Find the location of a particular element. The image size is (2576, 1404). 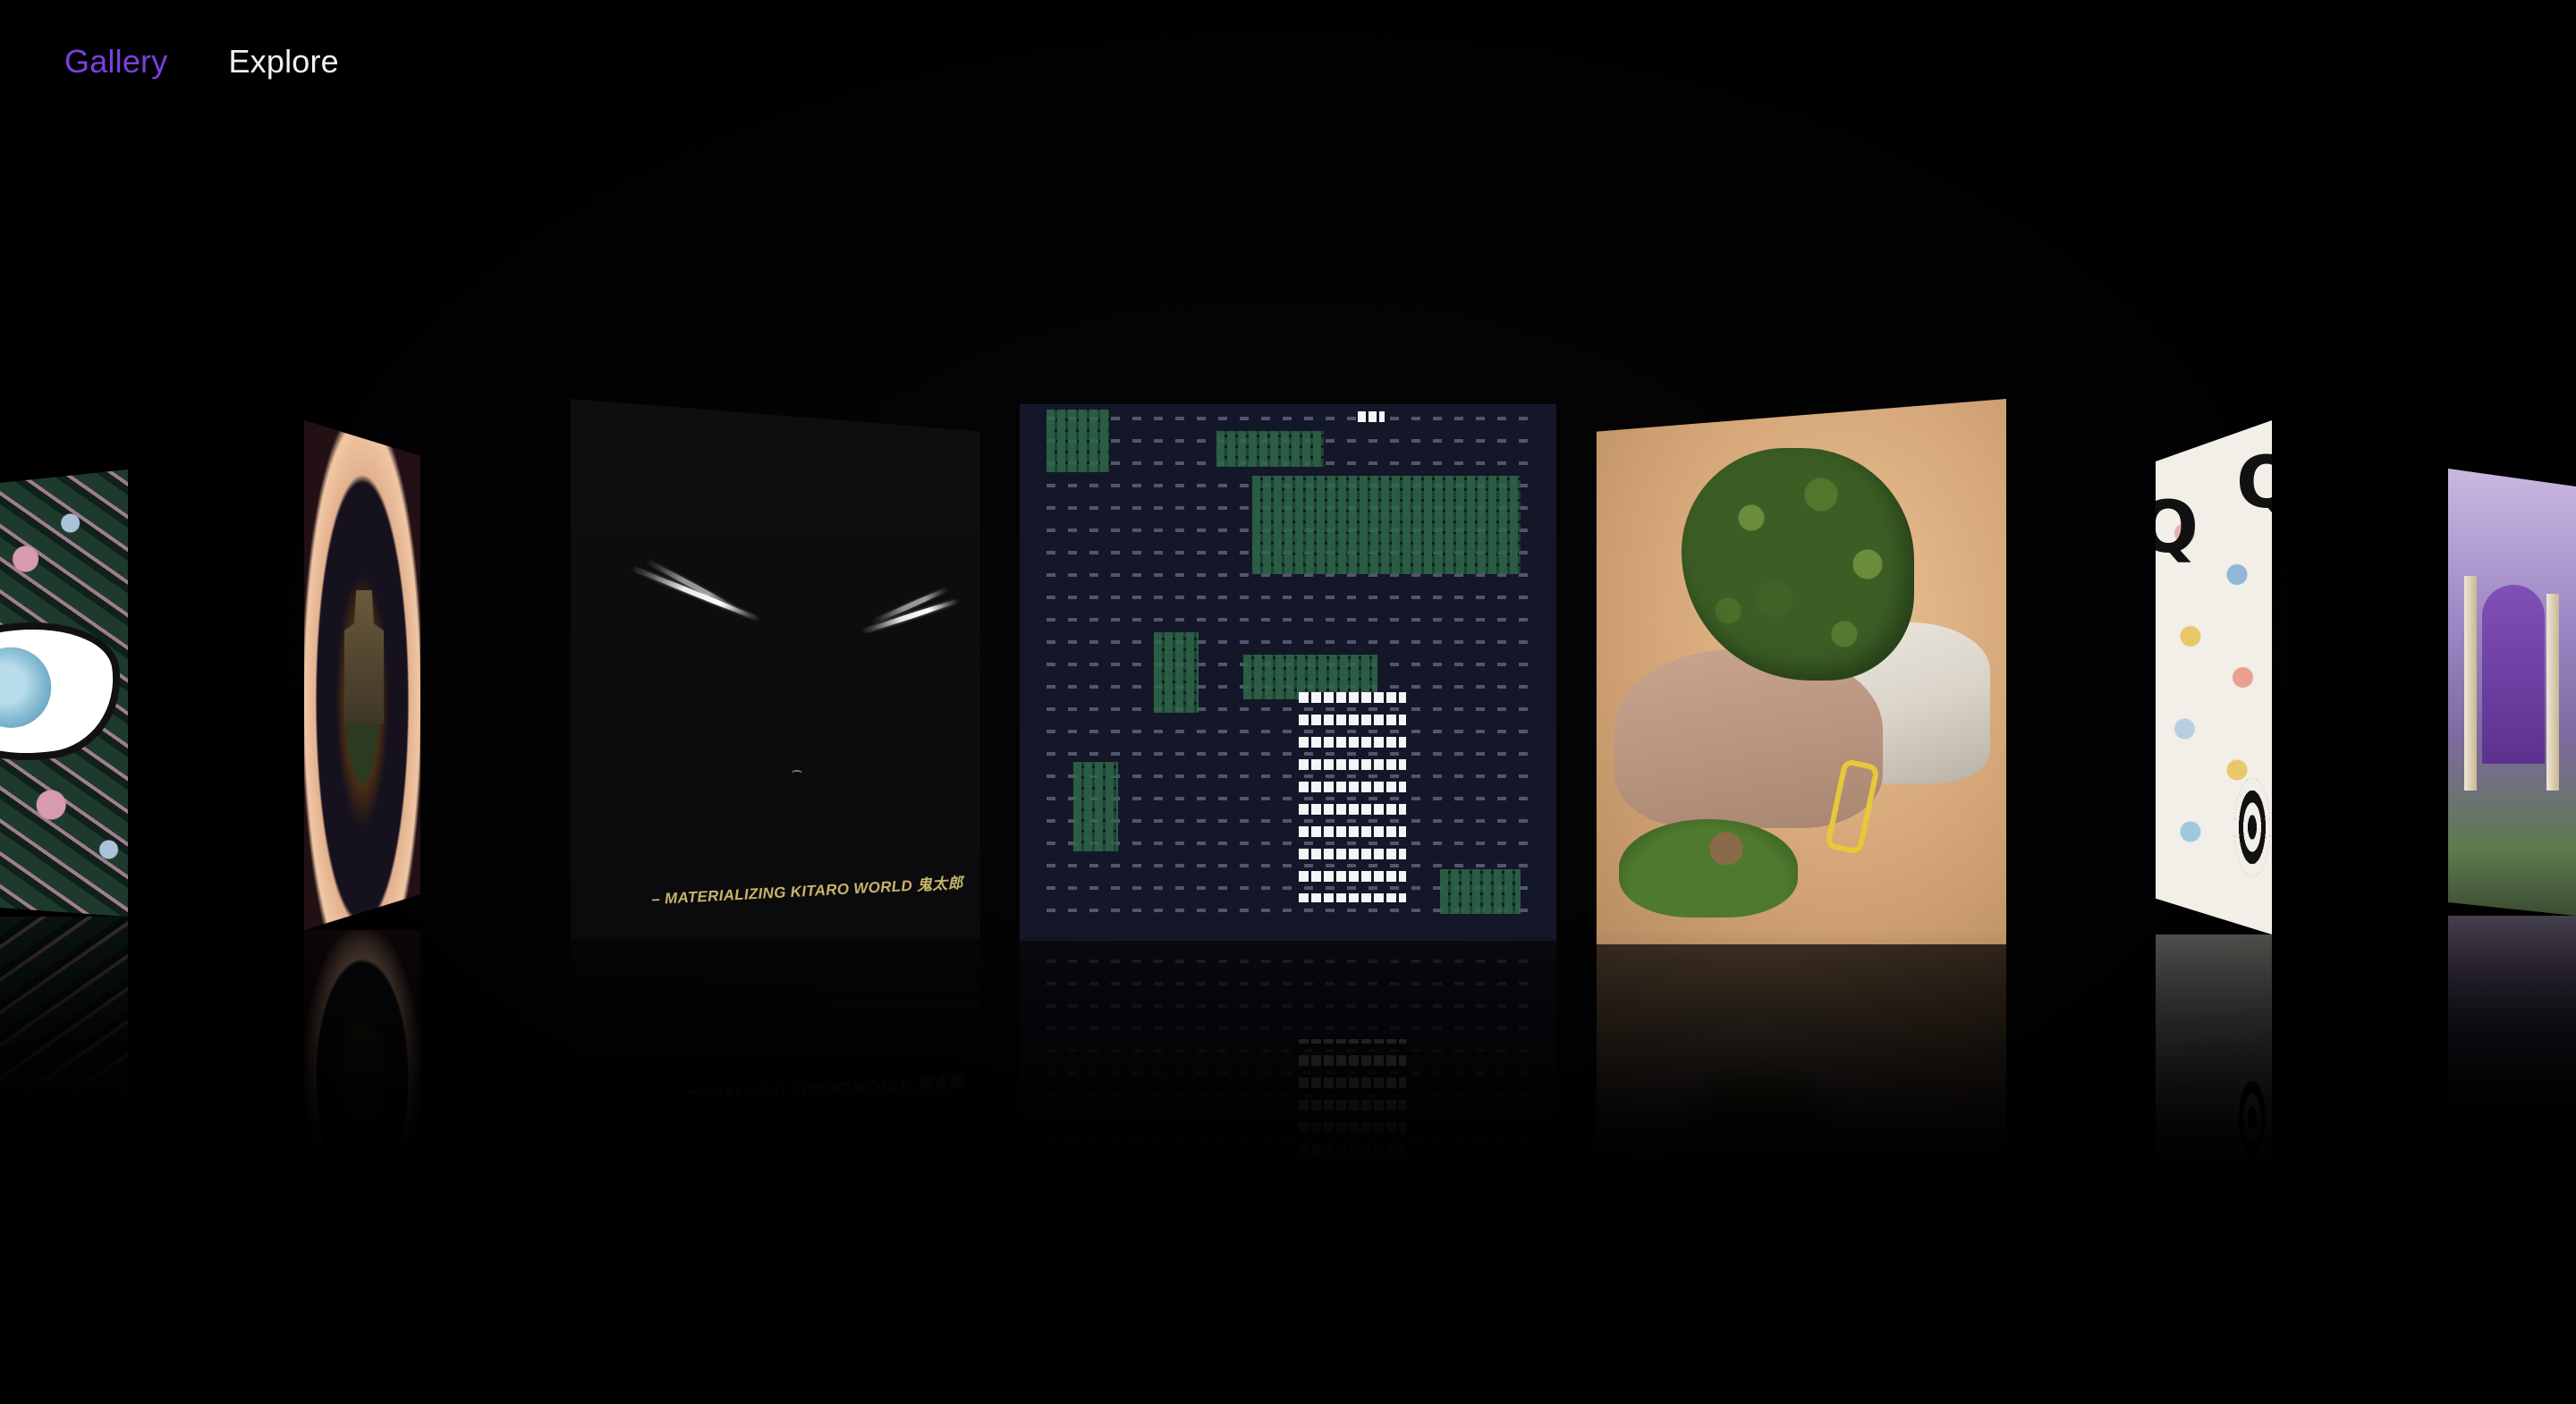

artwork-image: Q Q is located at coordinates (2214, 678).